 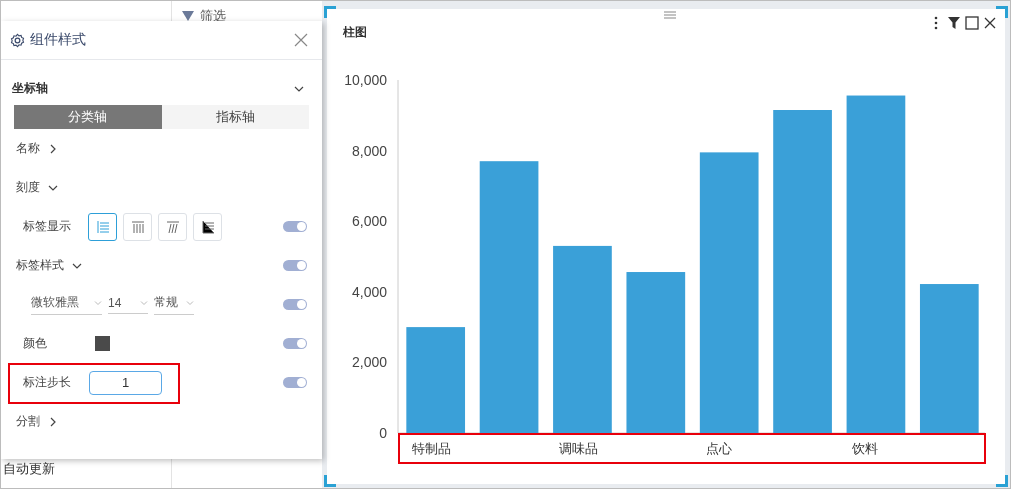 I want to click on setting-label: 标注步长, so click(x=47, y=382).